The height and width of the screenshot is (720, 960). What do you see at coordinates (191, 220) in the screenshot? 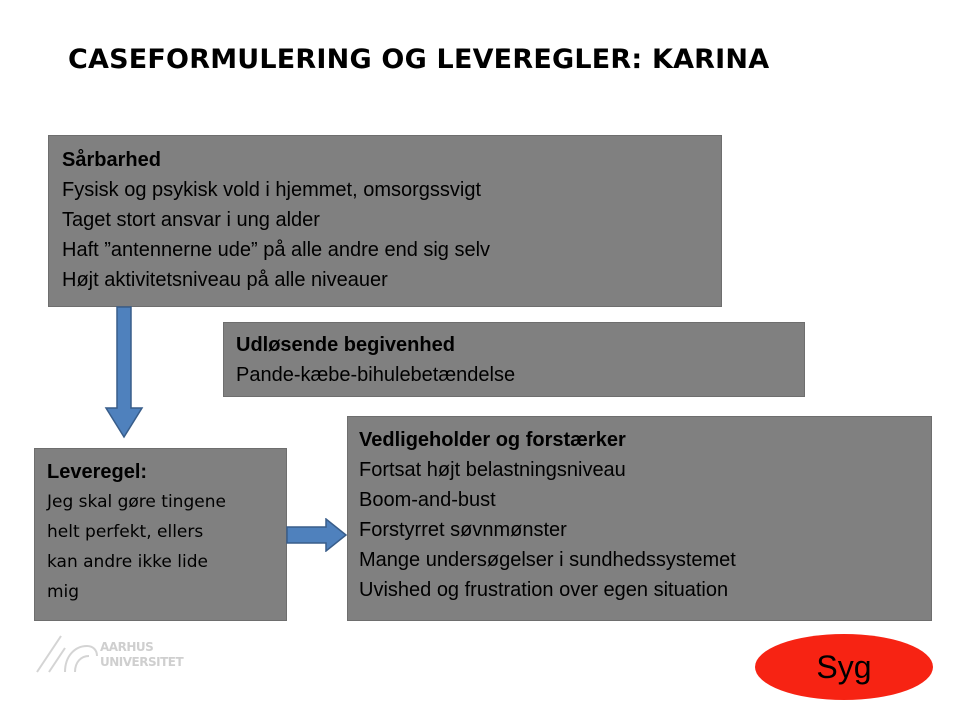
I see `vulnerability-line: Taget stort ansvar i ung alder` at bounding box center [191, 220].